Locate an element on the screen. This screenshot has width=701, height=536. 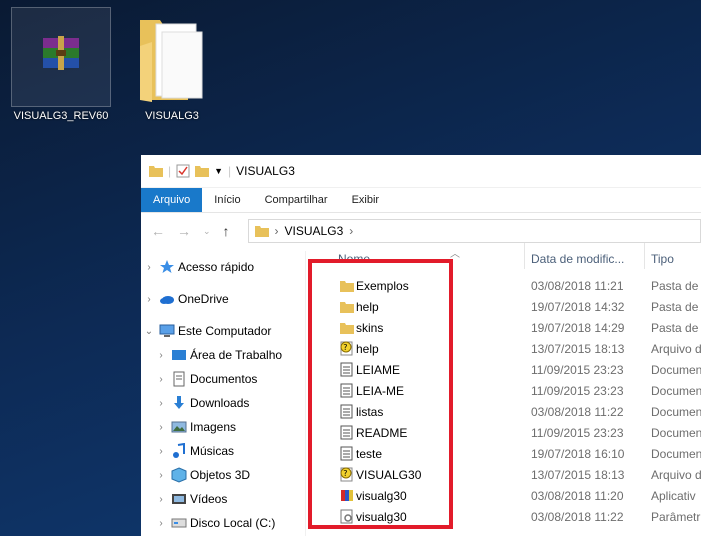
tab-arquivo: Arquivo is located at coordinates (172, 200).